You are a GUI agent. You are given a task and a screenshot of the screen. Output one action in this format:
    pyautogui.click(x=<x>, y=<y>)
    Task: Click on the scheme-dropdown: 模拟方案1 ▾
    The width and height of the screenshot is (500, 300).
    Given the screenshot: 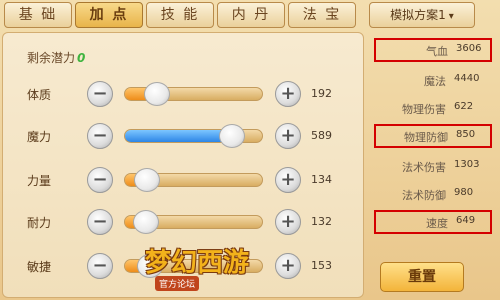 What is the action you would take?
    pyautogui.click(x=422, y=15)
    